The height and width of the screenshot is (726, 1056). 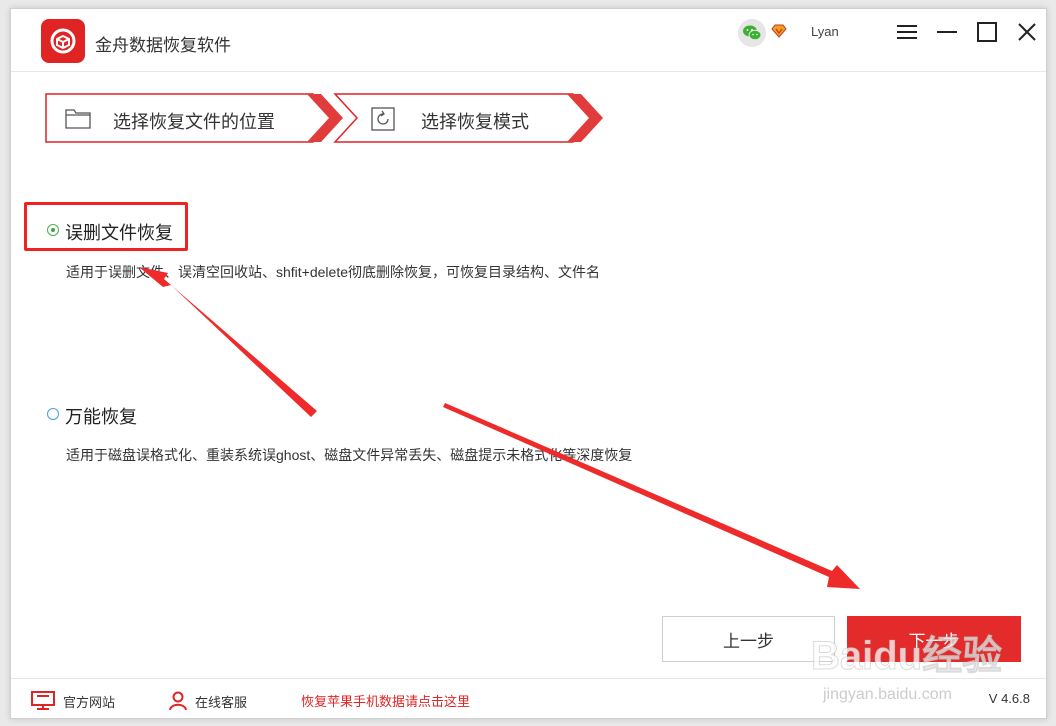 I want to click on official-site-link: 官方网站, so click(x=73, y=701).